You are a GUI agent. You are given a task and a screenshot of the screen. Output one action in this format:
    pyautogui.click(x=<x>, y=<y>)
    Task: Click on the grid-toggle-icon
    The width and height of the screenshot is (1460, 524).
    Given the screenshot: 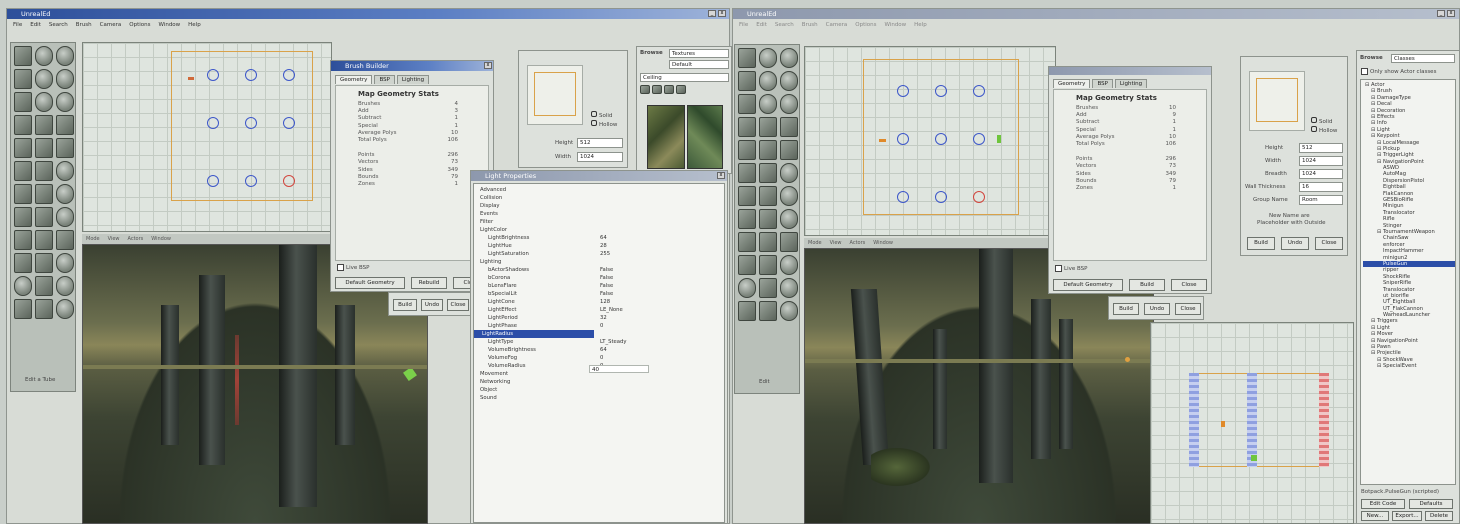 What is the action you would take?
    pyautogui.click(x=23, y=309)
    